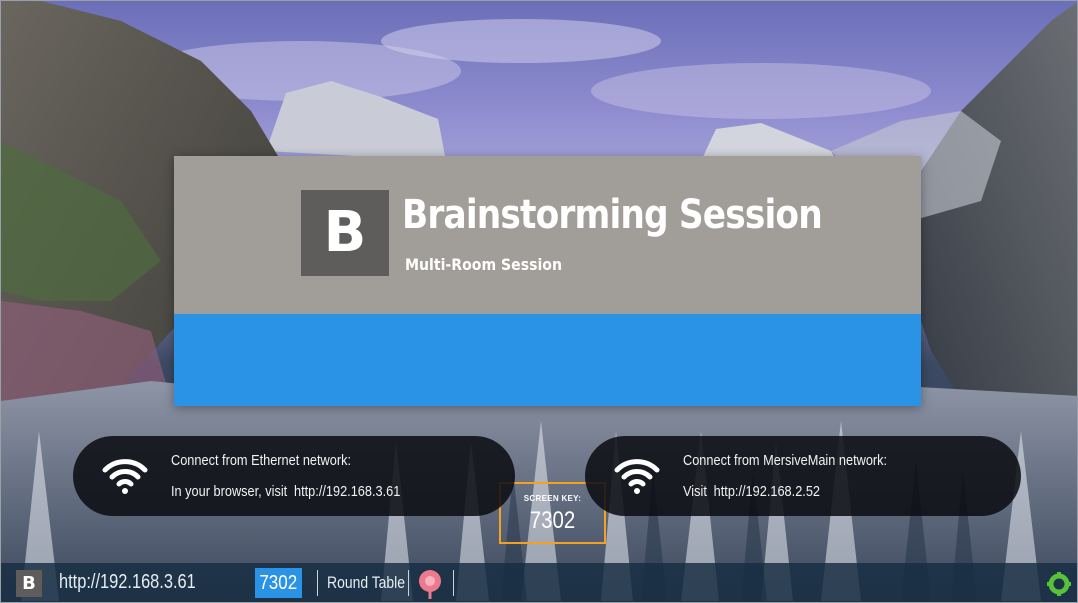 The image size is (1078, 603). I want to click on session-title: Brainstorming Session, so click(612, 215).